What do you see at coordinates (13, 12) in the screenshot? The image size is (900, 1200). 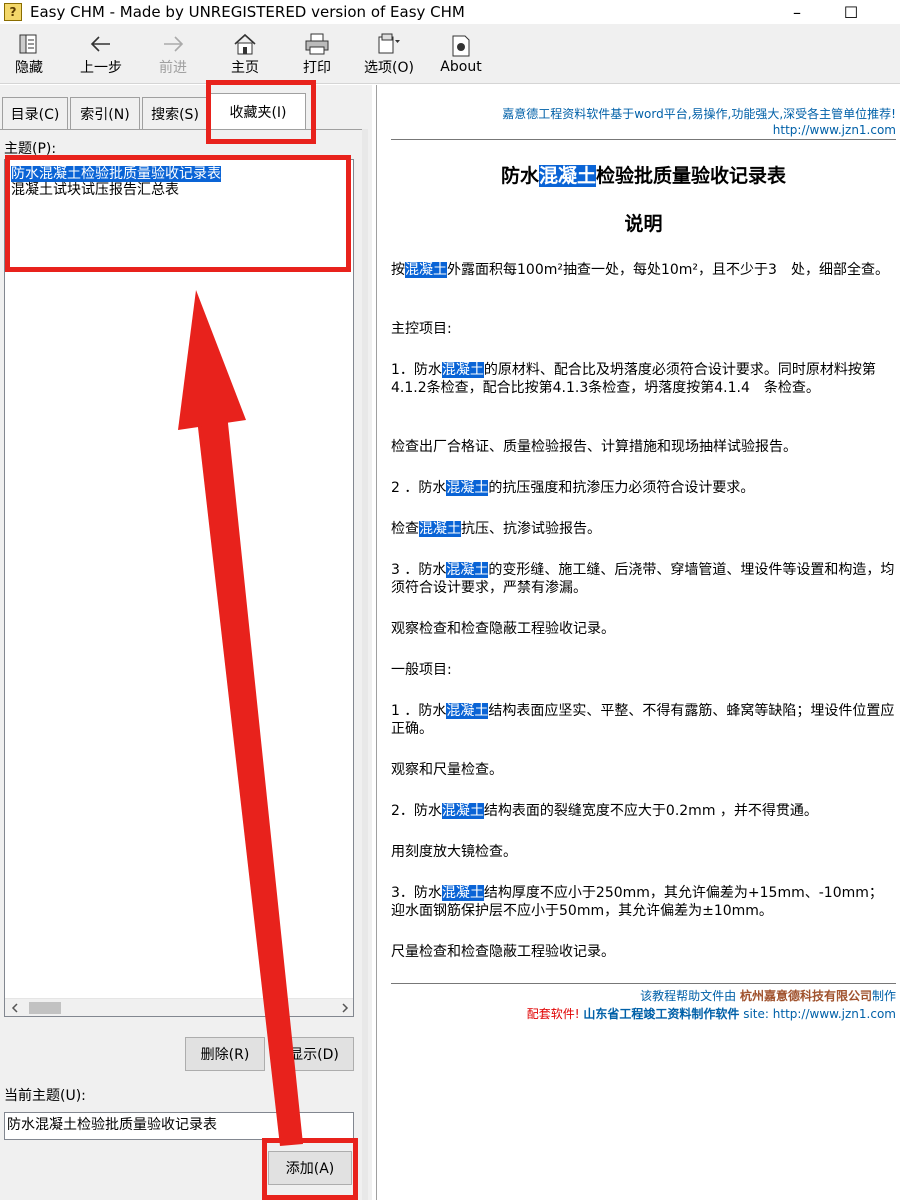 I see `app-icon: ?` at bounding box center [13, 12].